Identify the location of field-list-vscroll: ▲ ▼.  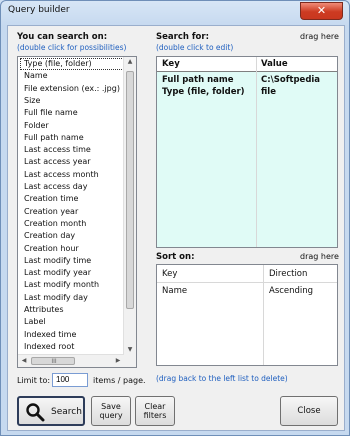
(129, 206).